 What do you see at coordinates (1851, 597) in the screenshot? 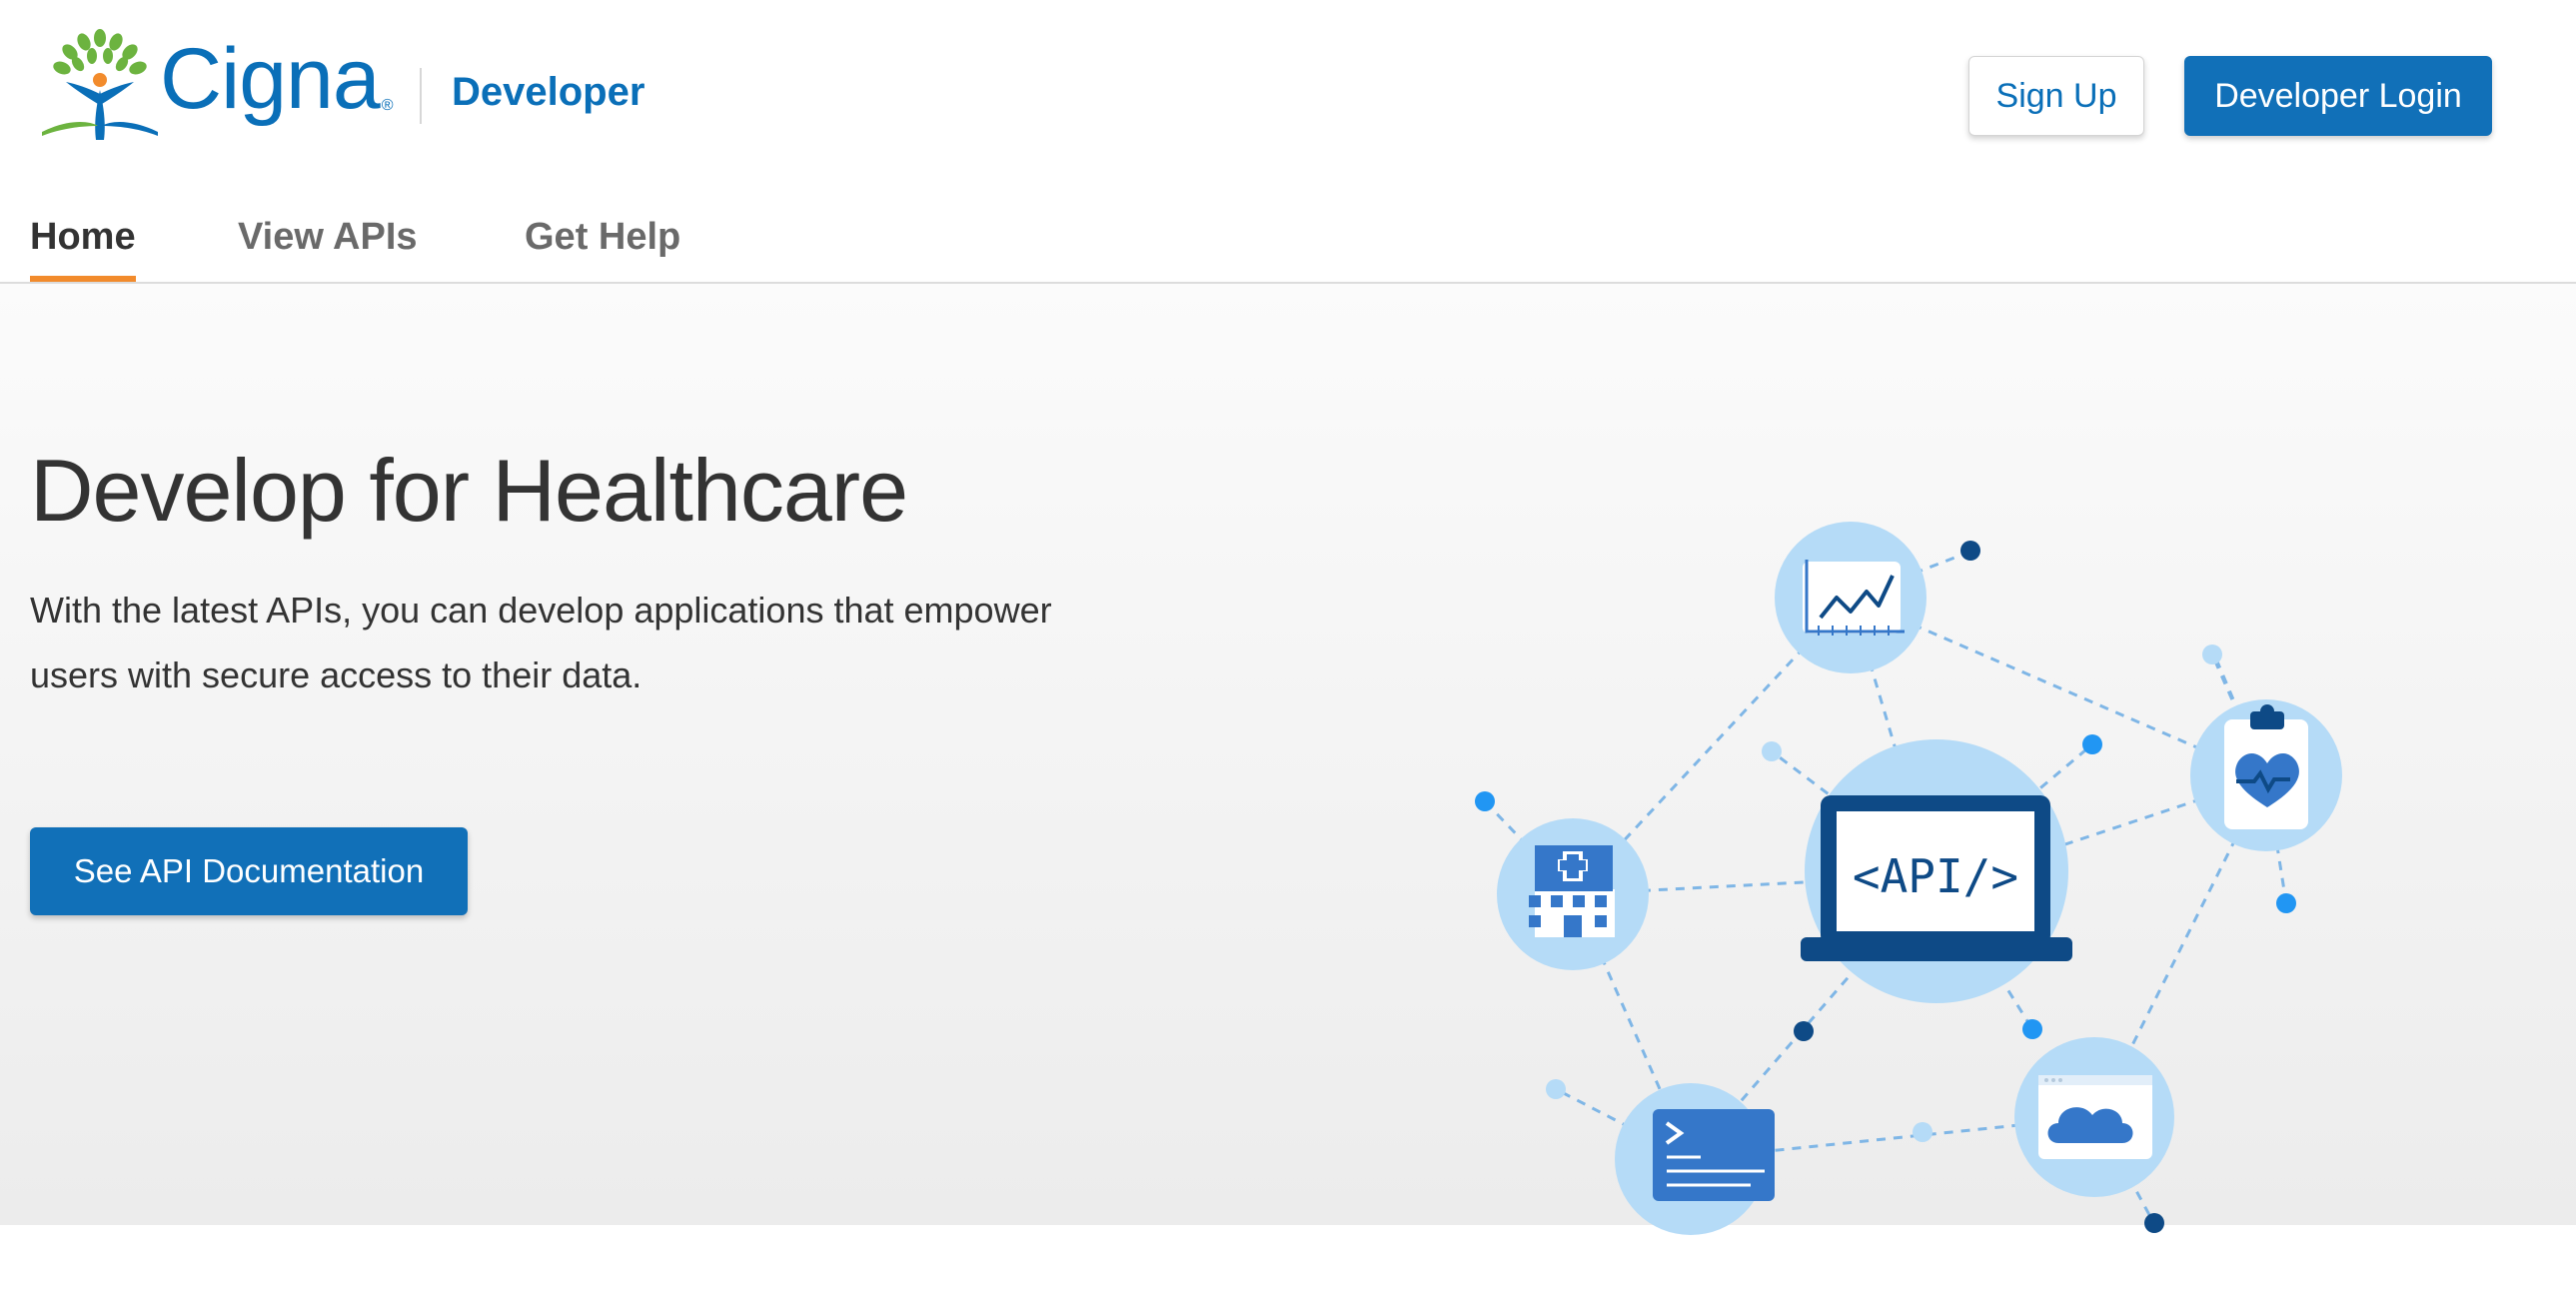
I see `analytics-chart-icon` at bounding box center [1851, 597].